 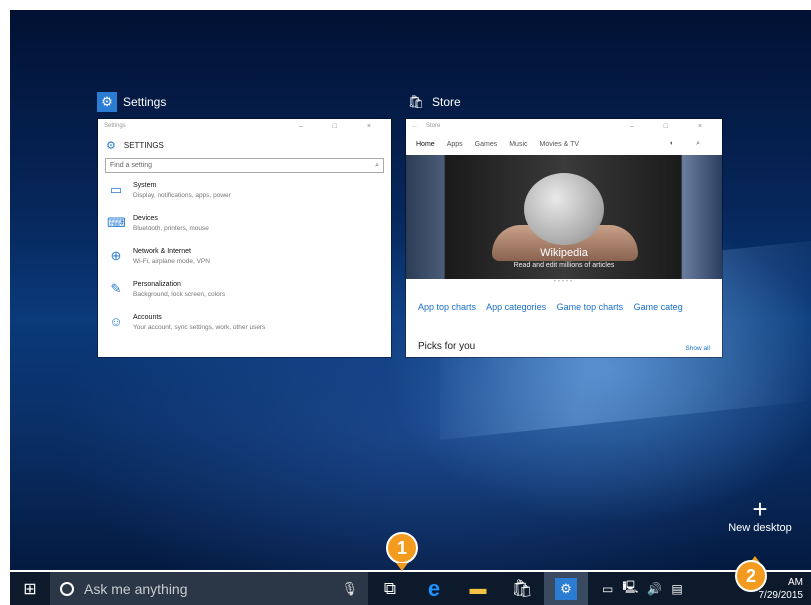 What do you see at coordinates (518, 144) in the screenshot?
I see `store-nav-music: Music` at bounding box center [518, 144].